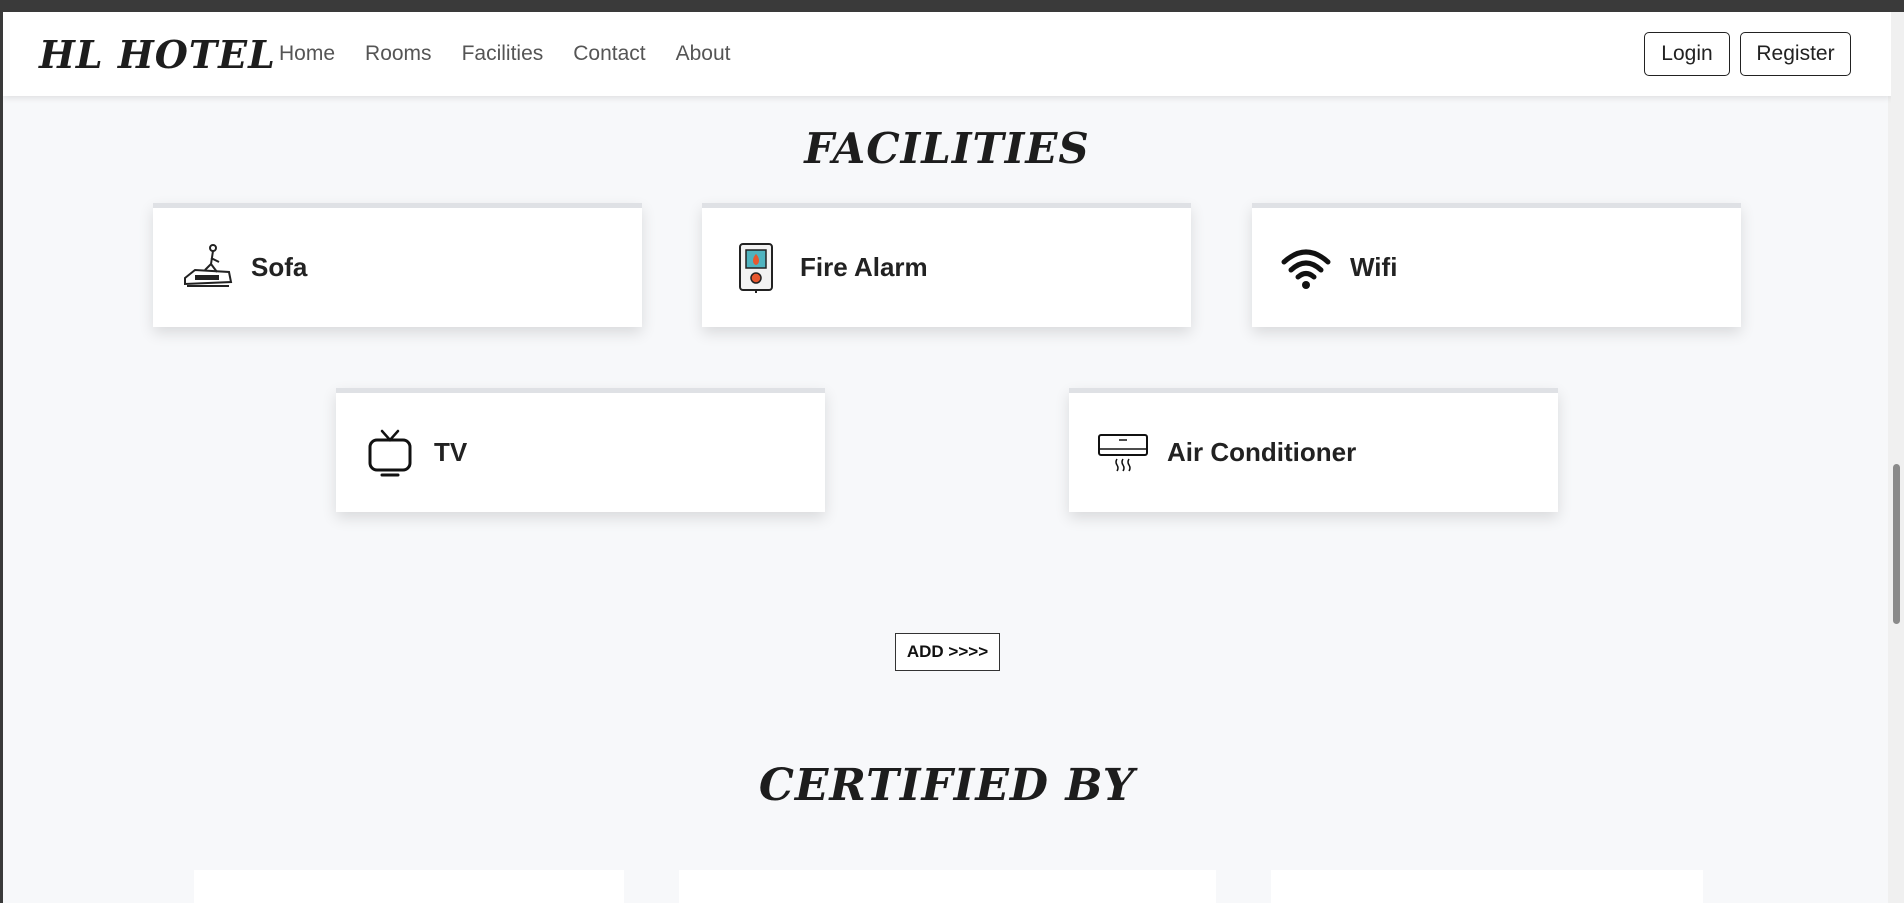 The width and height of the screenshot is (1904, 903). I want to click on certified-title: CERTIFIED BY, so click(947, 785).